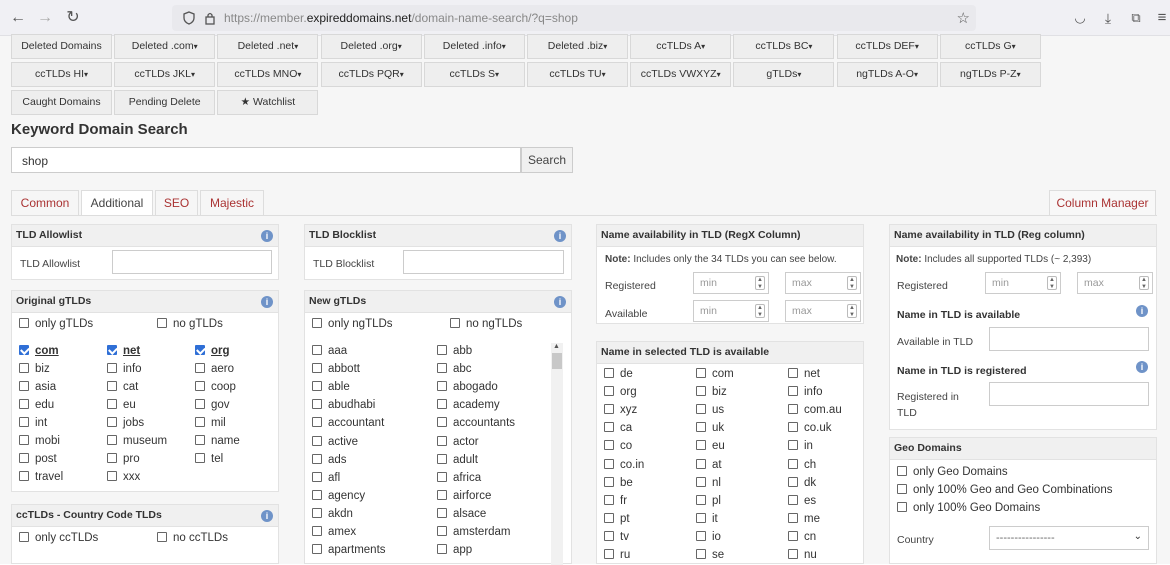 This screenshot has height=565, width=1170. What do you see at coordinates (454, 369) in the screenshot?
I see `ngtld-checkbox-abc: abc` at bounding box center [454, 369].